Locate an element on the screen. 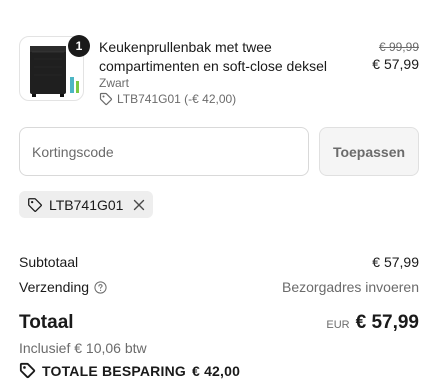  product-discount: LTB741G01 (-€ 42,00) is located at coordinates (167, 99).